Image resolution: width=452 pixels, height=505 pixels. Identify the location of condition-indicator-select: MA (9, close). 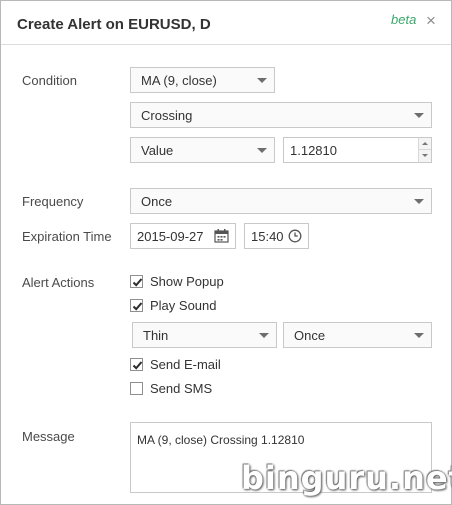
(202, 80).